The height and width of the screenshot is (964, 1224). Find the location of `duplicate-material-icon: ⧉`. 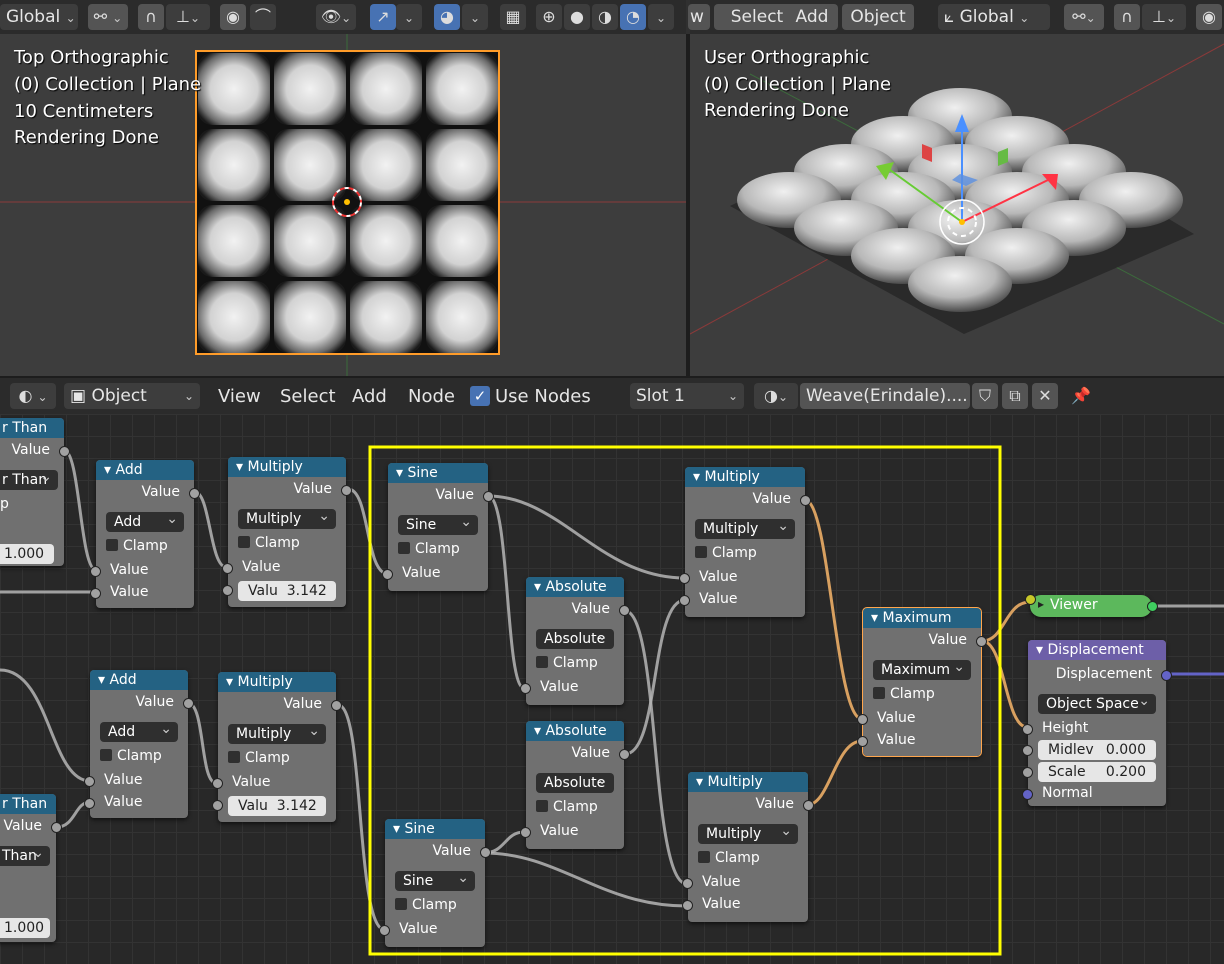

duplicate-material-icon: ⧉ is located at coordinates (1015, 396).